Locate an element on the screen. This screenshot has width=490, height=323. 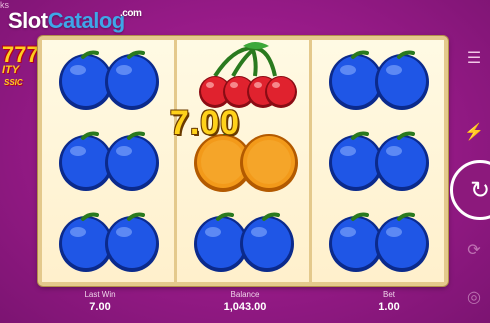
bet-panel: Bet 1.00 is located at coordinates (389, 302).